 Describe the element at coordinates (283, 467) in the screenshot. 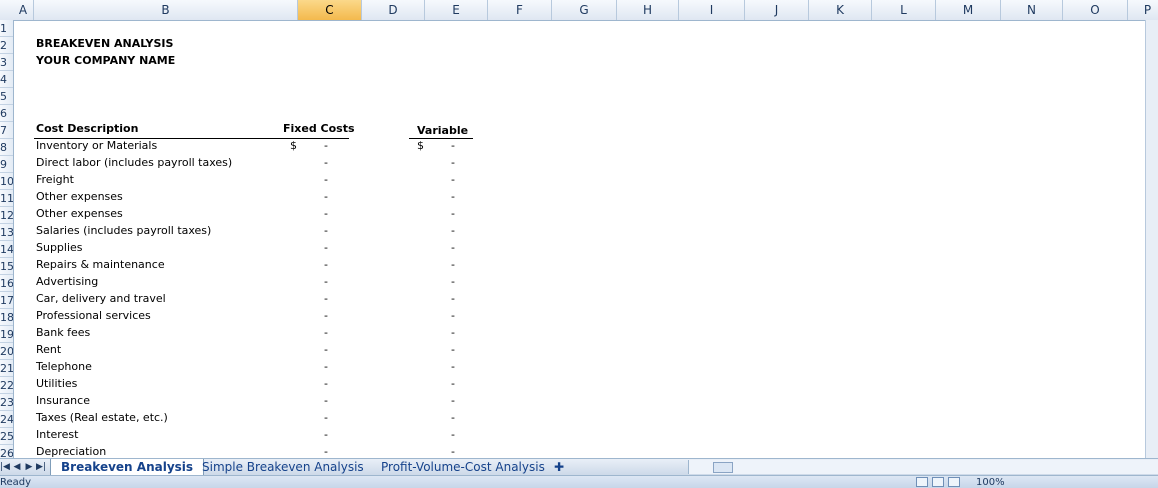

I see `tab-simple-breakeven-analysis: Simple Breakeven Analysis` at that location.